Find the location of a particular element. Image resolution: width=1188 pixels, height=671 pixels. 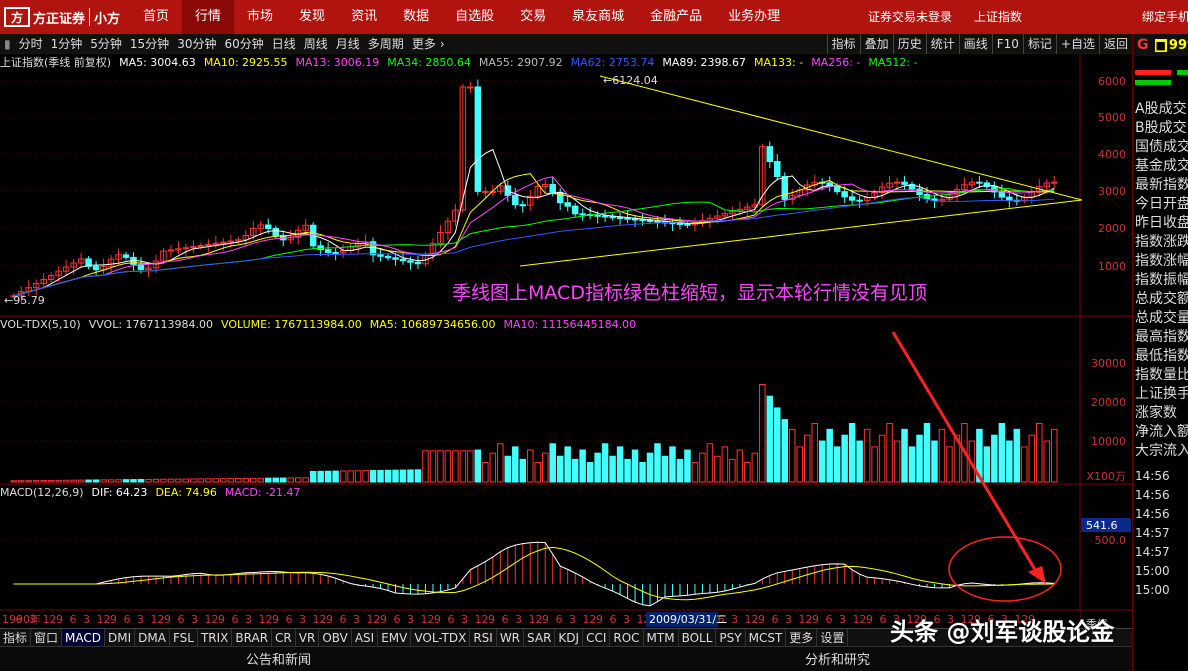

indicator-tab-25: 设置 is located at coordinates (833, 637).